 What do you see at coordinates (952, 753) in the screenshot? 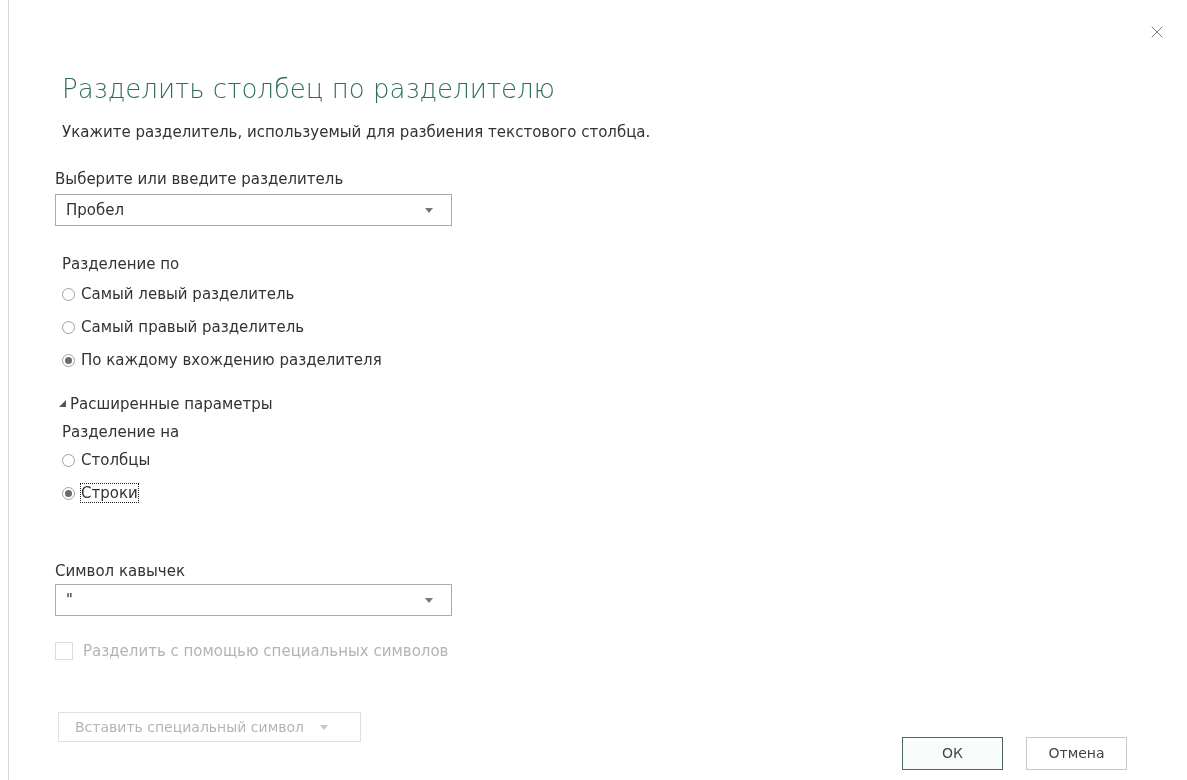
I see `ok-button: ОК` at bounding box center [952, 753].